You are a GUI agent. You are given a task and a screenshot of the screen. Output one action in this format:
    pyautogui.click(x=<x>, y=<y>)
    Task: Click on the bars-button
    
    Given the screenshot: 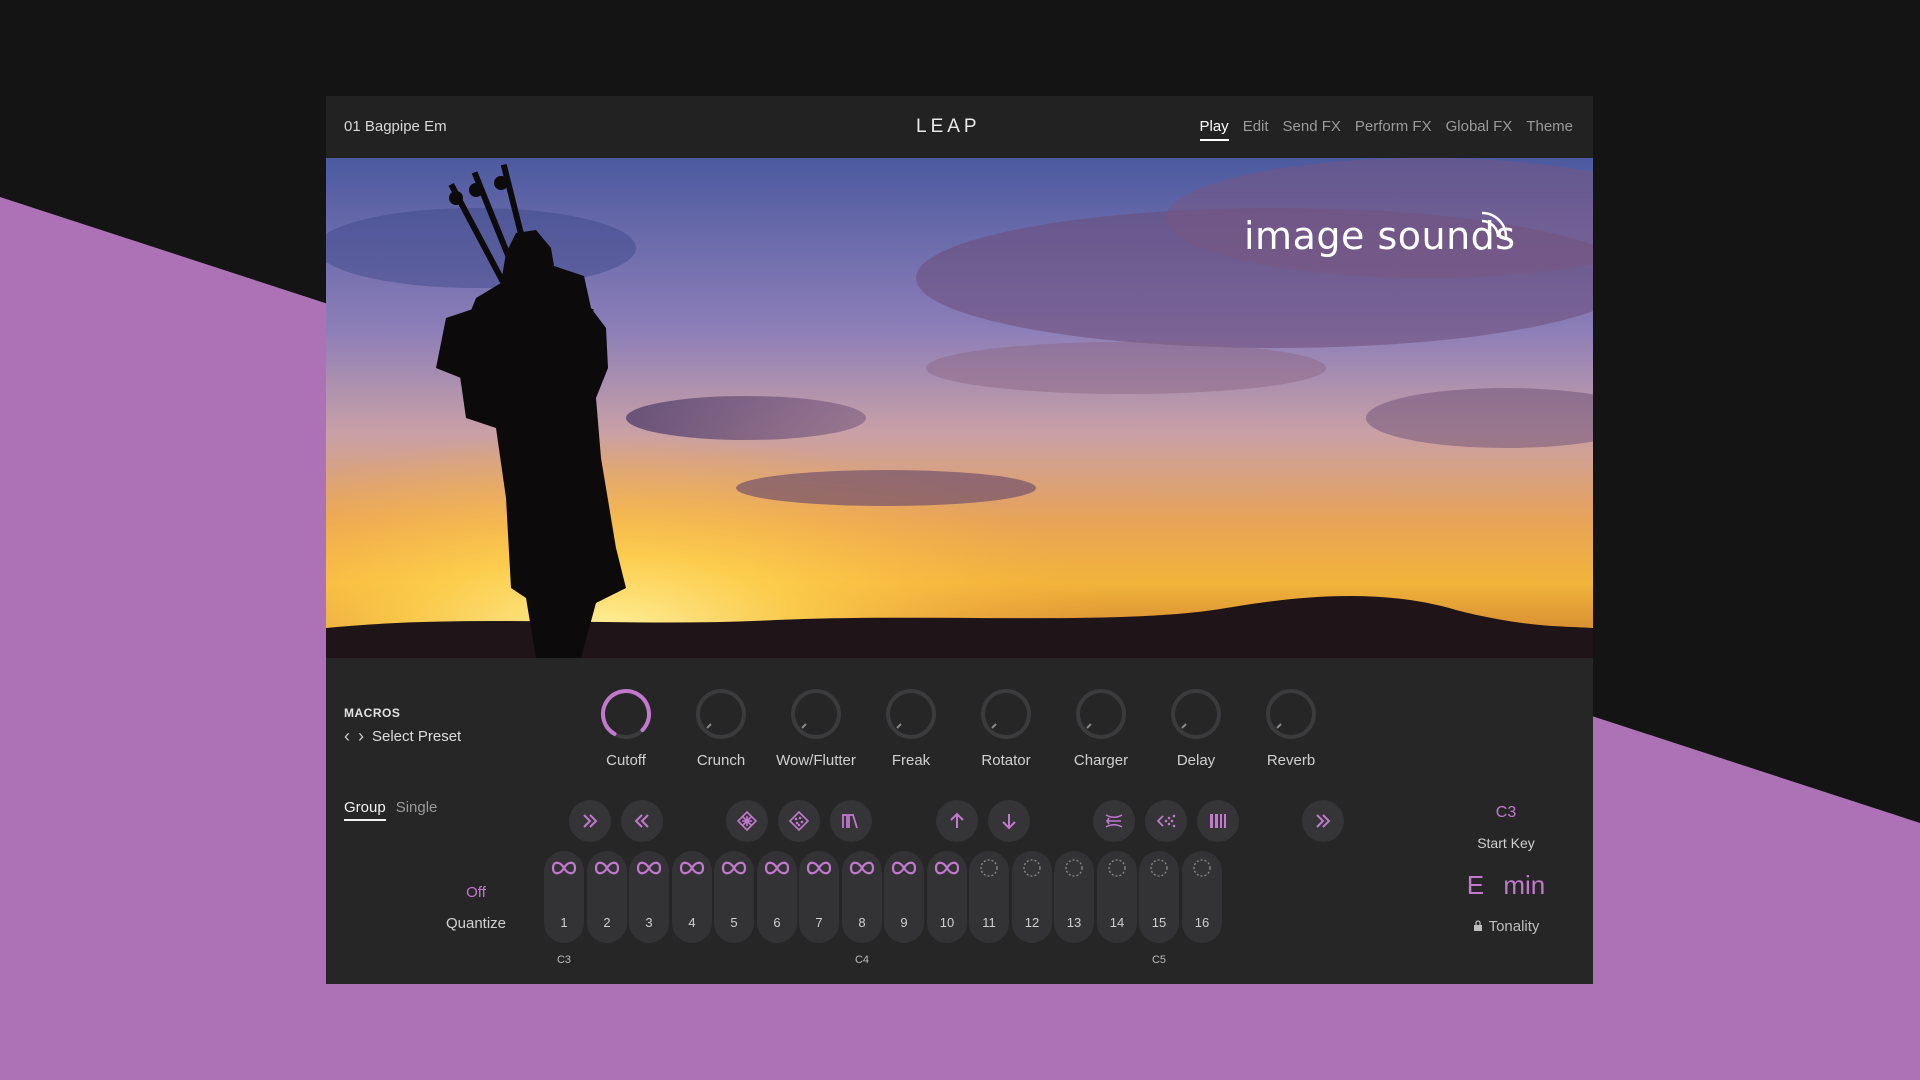 What is the action you would take?
    pyautogui.click(x=1218, y=821)
    